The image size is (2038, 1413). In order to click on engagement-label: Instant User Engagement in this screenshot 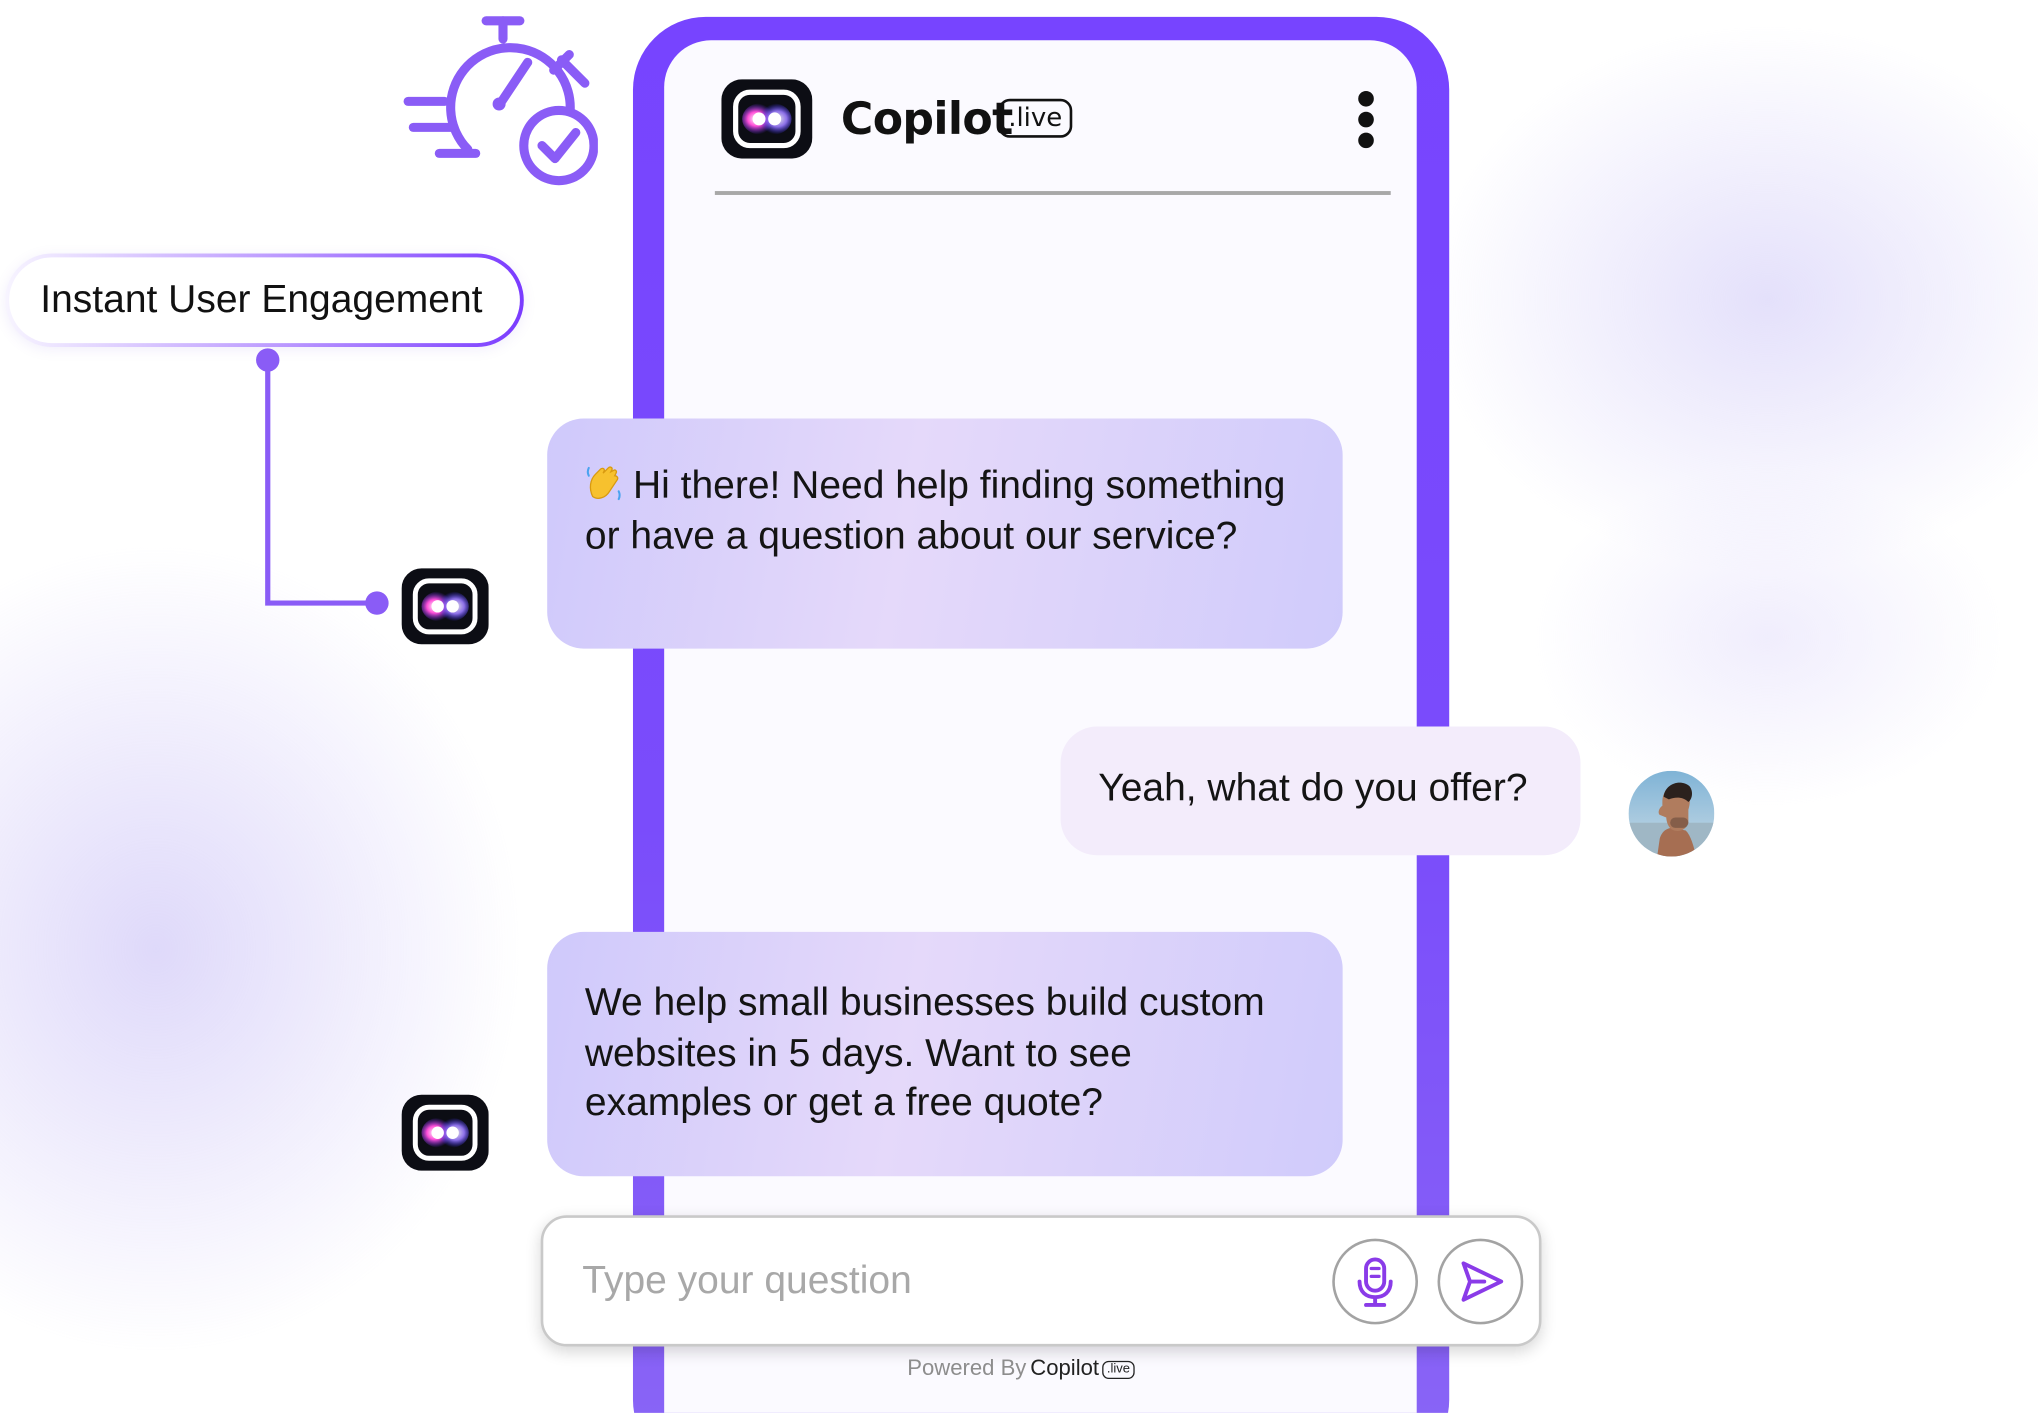, I will do `click(264, 300)`.